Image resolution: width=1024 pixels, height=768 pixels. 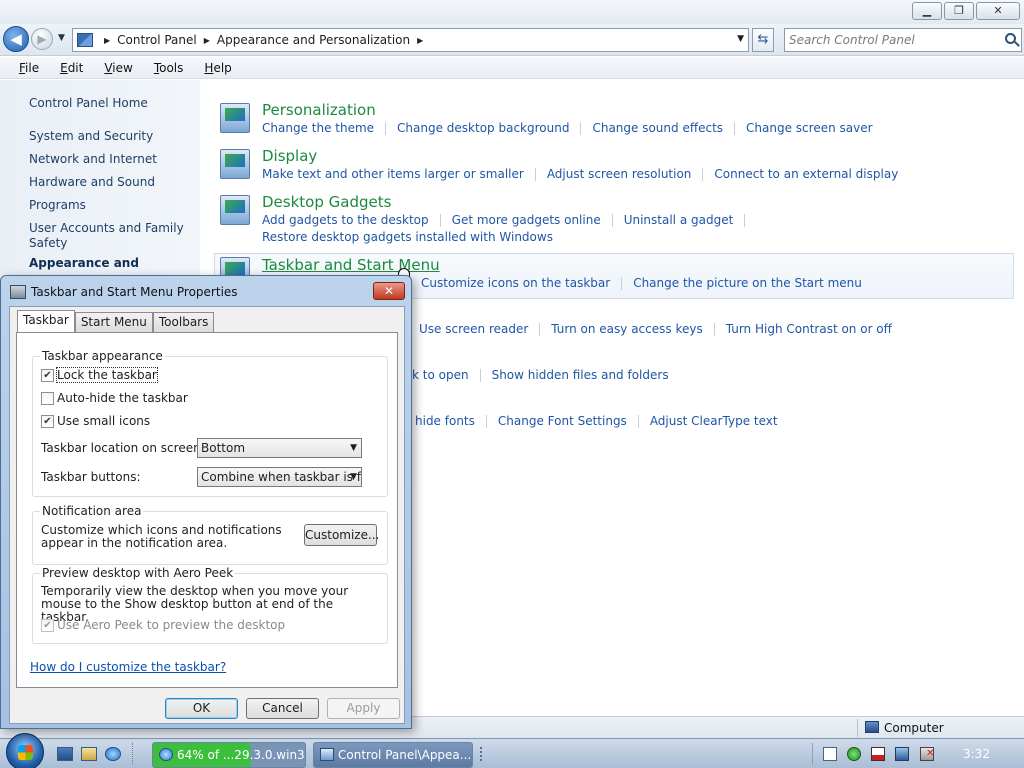 I want to click on tab-start-menu: Start Menu, so click(x=113, y=322).